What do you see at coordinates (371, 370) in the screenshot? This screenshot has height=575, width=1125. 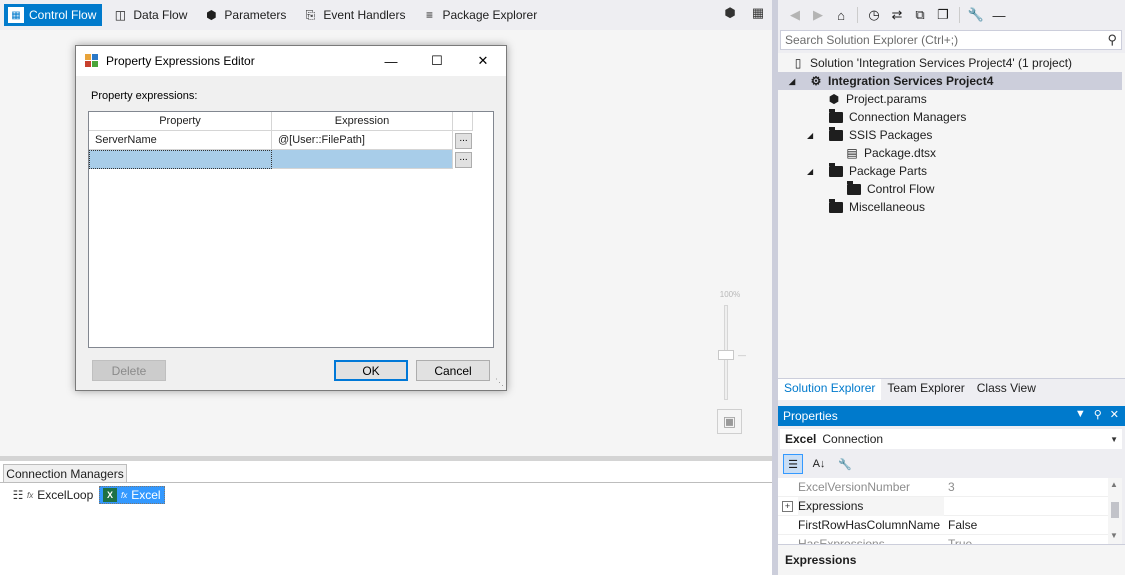 I see `ok-button: OK` at bounding box center [371, 370].